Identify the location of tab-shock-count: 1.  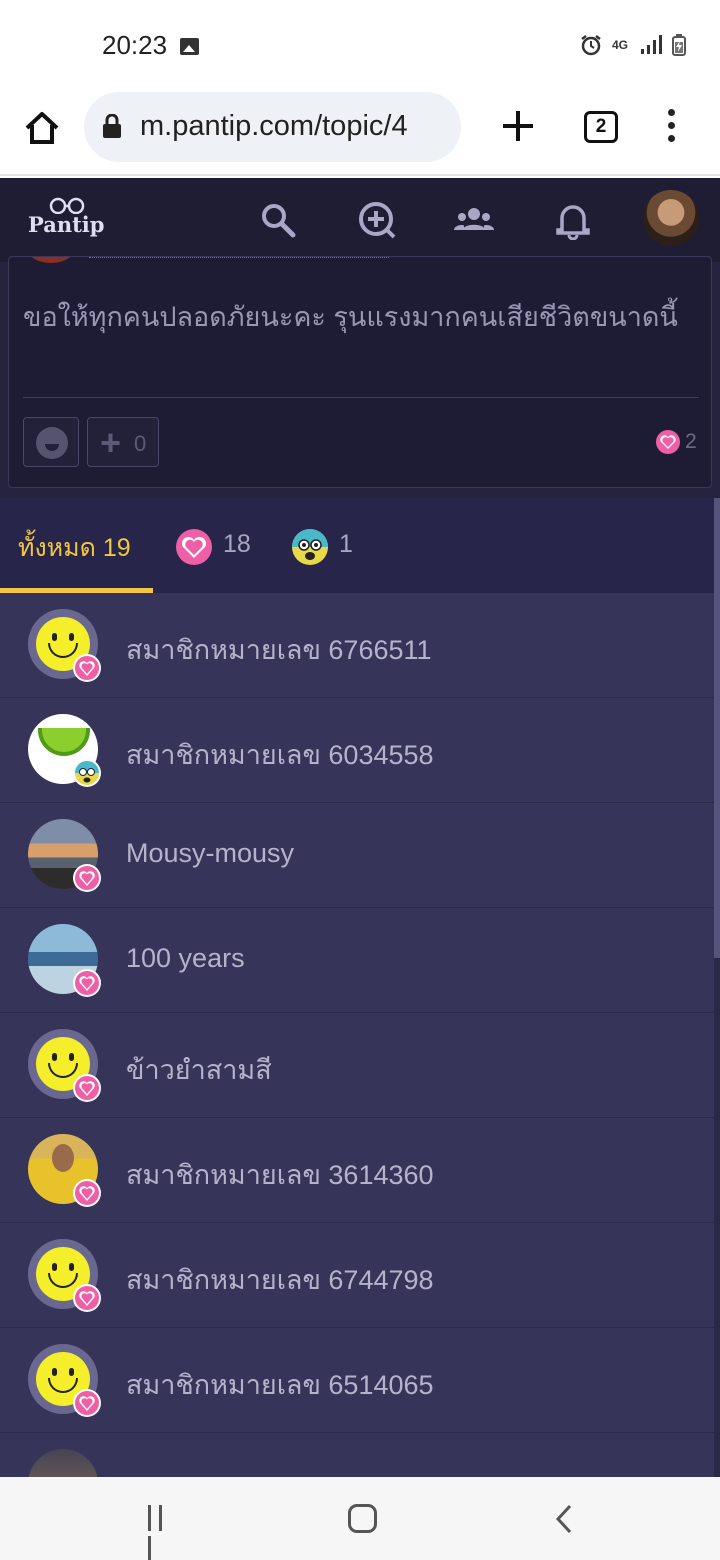
(346, 544).